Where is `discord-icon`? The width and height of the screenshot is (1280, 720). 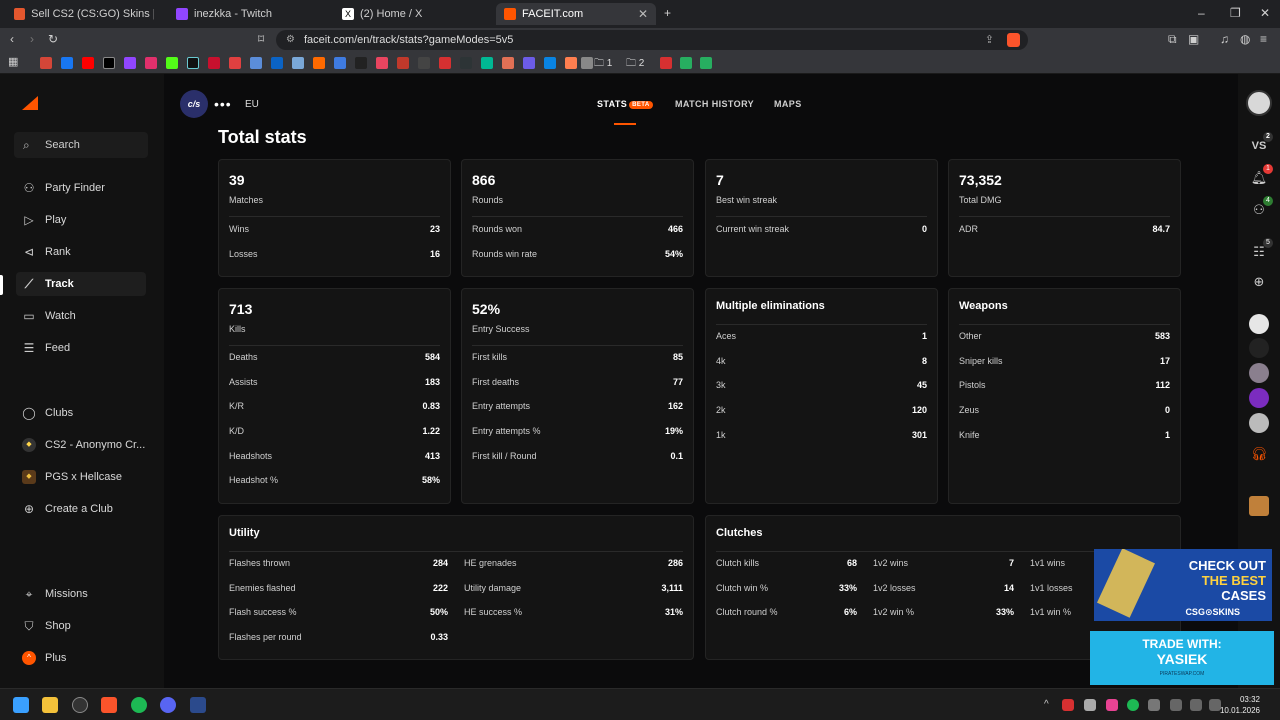 discord-icon is located at coordinates (168, 705).